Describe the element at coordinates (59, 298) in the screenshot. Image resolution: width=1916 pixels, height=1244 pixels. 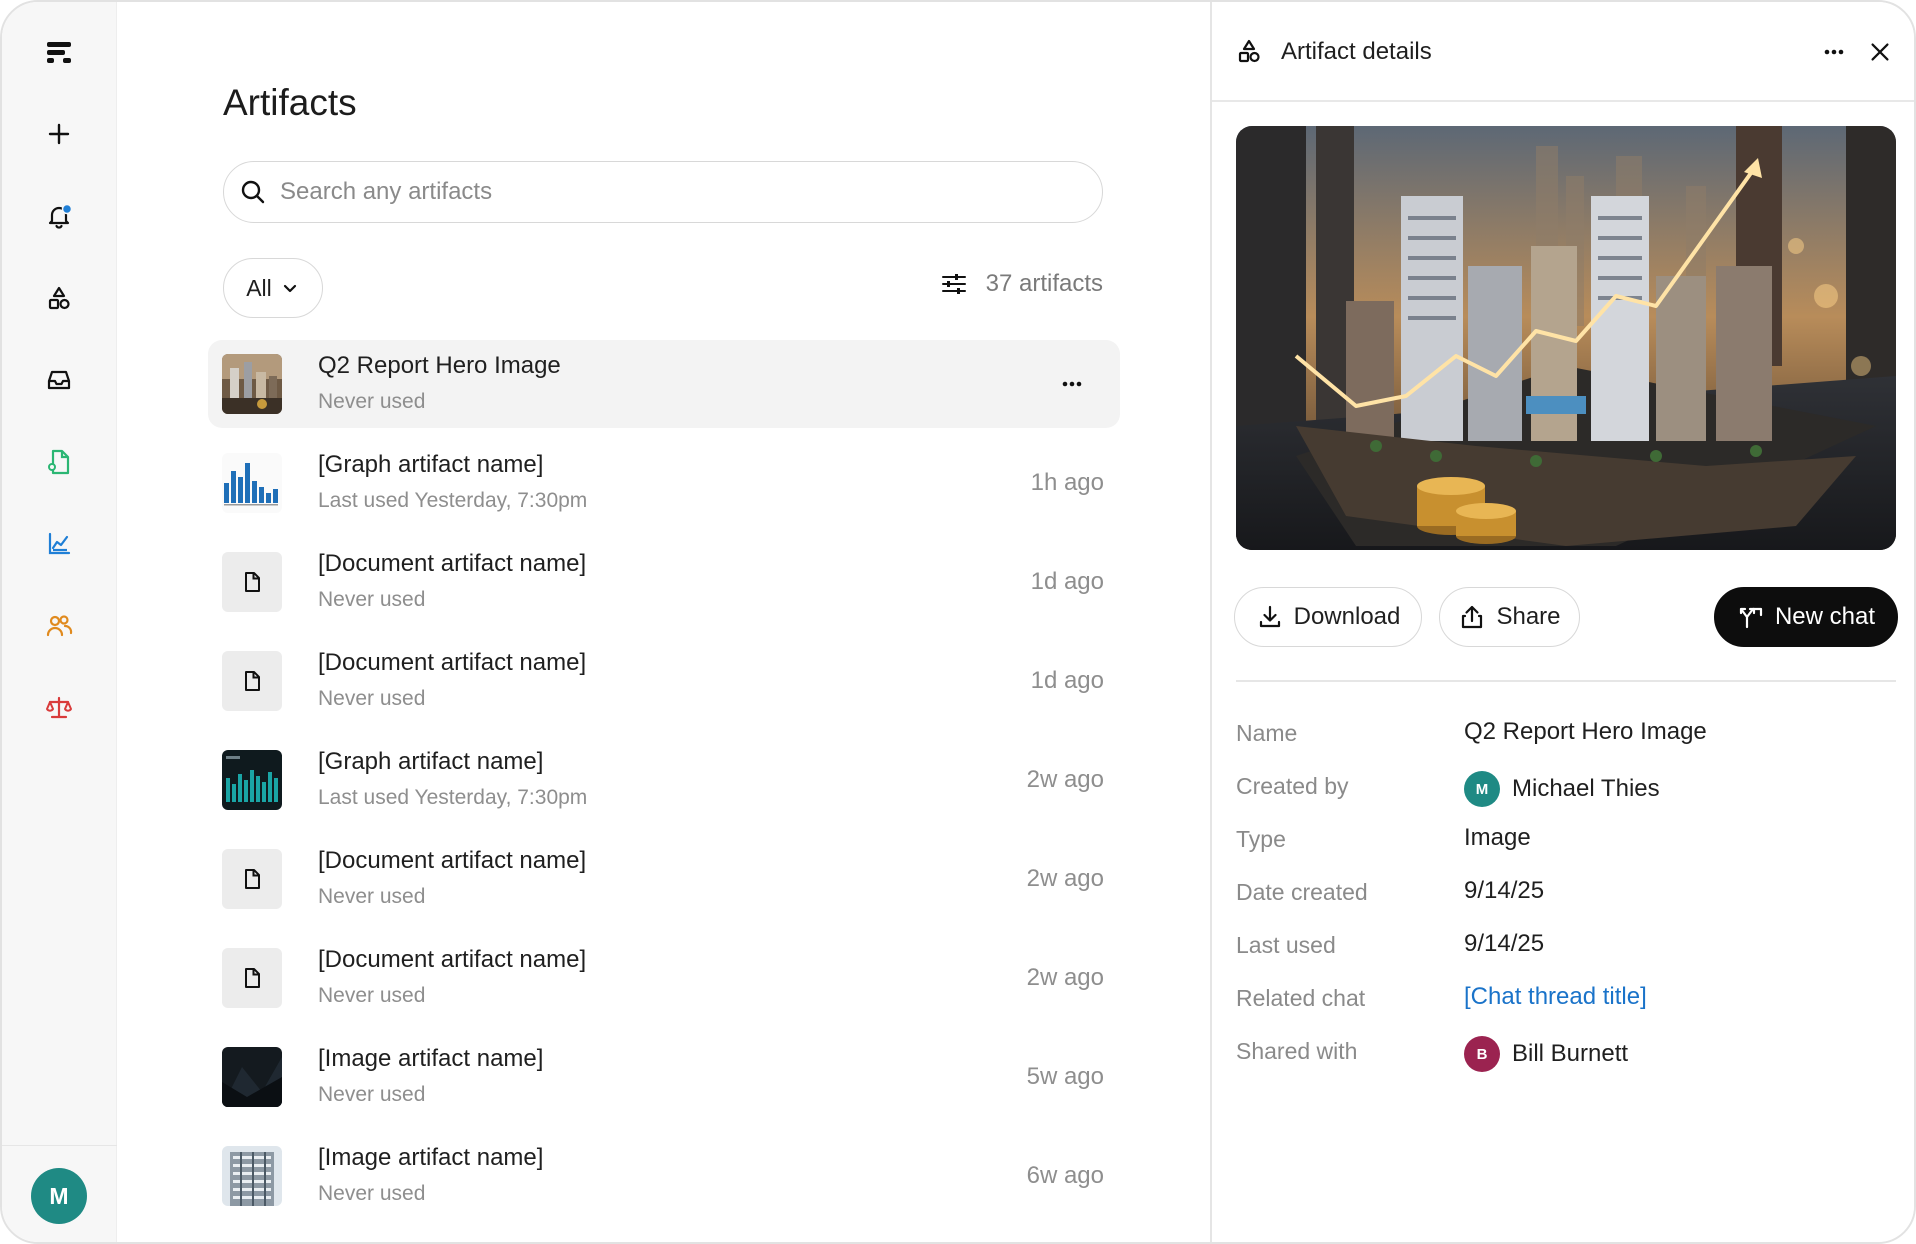
I see `artifacts-shapes-icon` at that location.